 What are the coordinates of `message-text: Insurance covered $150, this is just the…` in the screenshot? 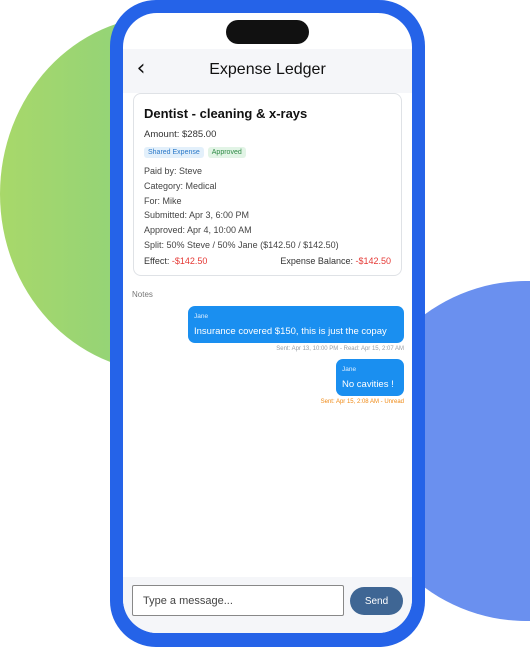 It's located at (290, 331).